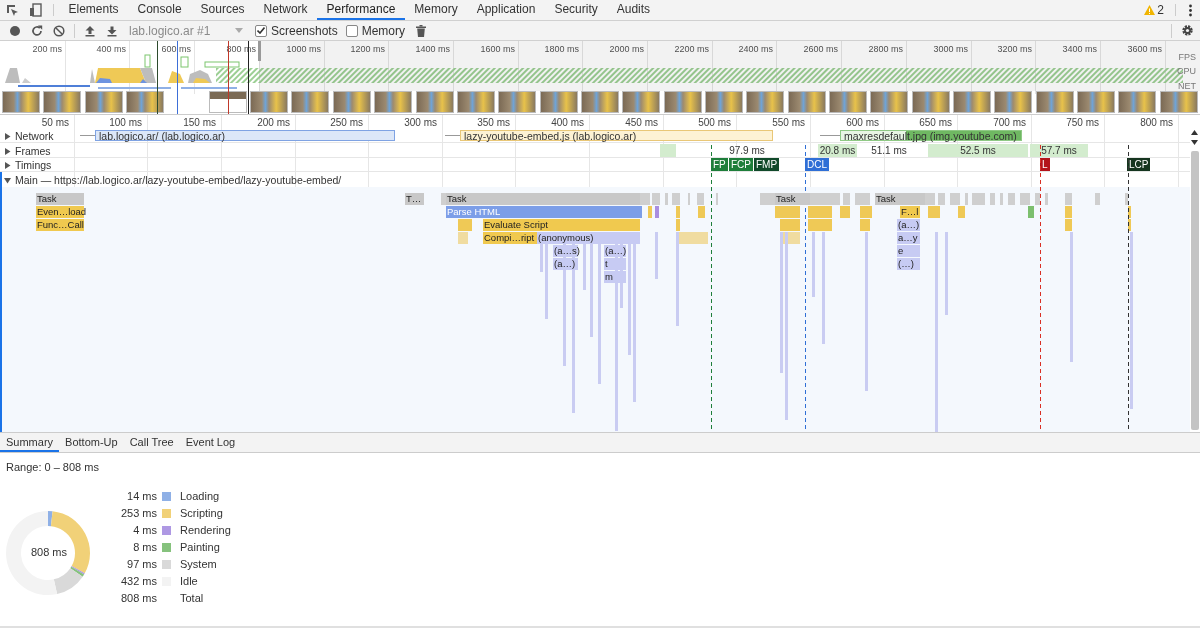 This screenshot has width=1200, height=628. Describe the element at coordinates (767, 164) in the screenshot. I see `timing-marker: FMP` at that location.